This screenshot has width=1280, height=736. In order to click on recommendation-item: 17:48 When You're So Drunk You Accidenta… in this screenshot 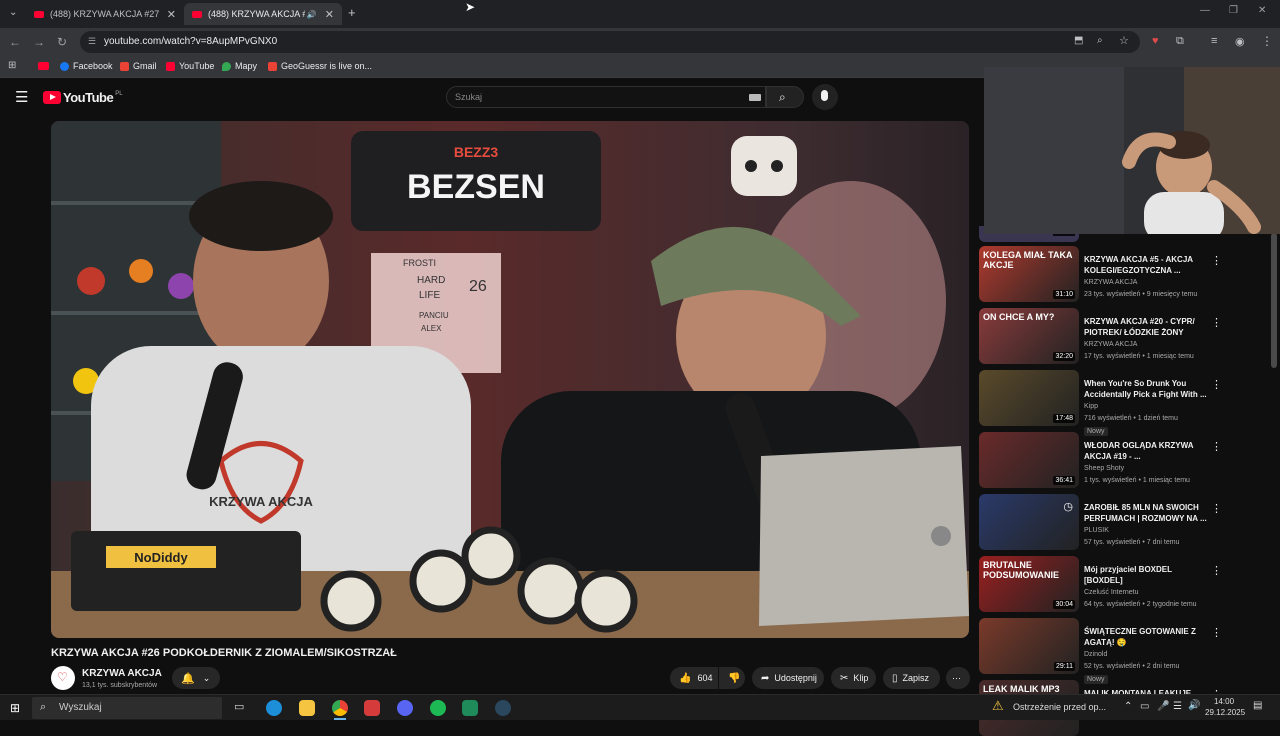, I will do `click(1124, 403)`.